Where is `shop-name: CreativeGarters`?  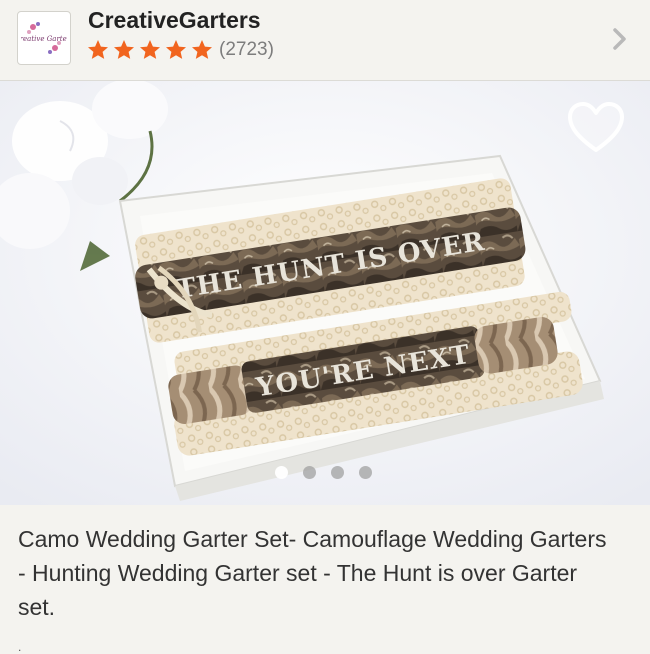 shop-name: CreativeGarters is located at coordinates (174, 20).